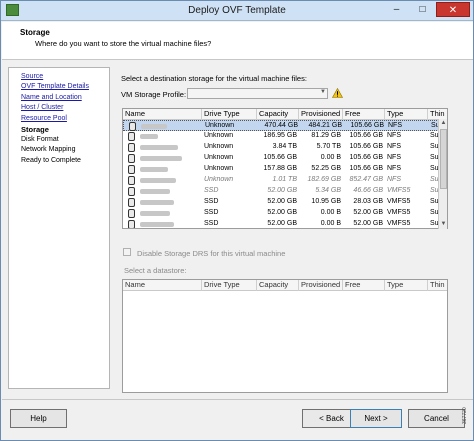 The width and height of the screenshot is (474, 441). What do you see at coordinates (368, 190) in the screenshot?
I see `cell-free: 46.66 GB` at bounding box center [368, 190].